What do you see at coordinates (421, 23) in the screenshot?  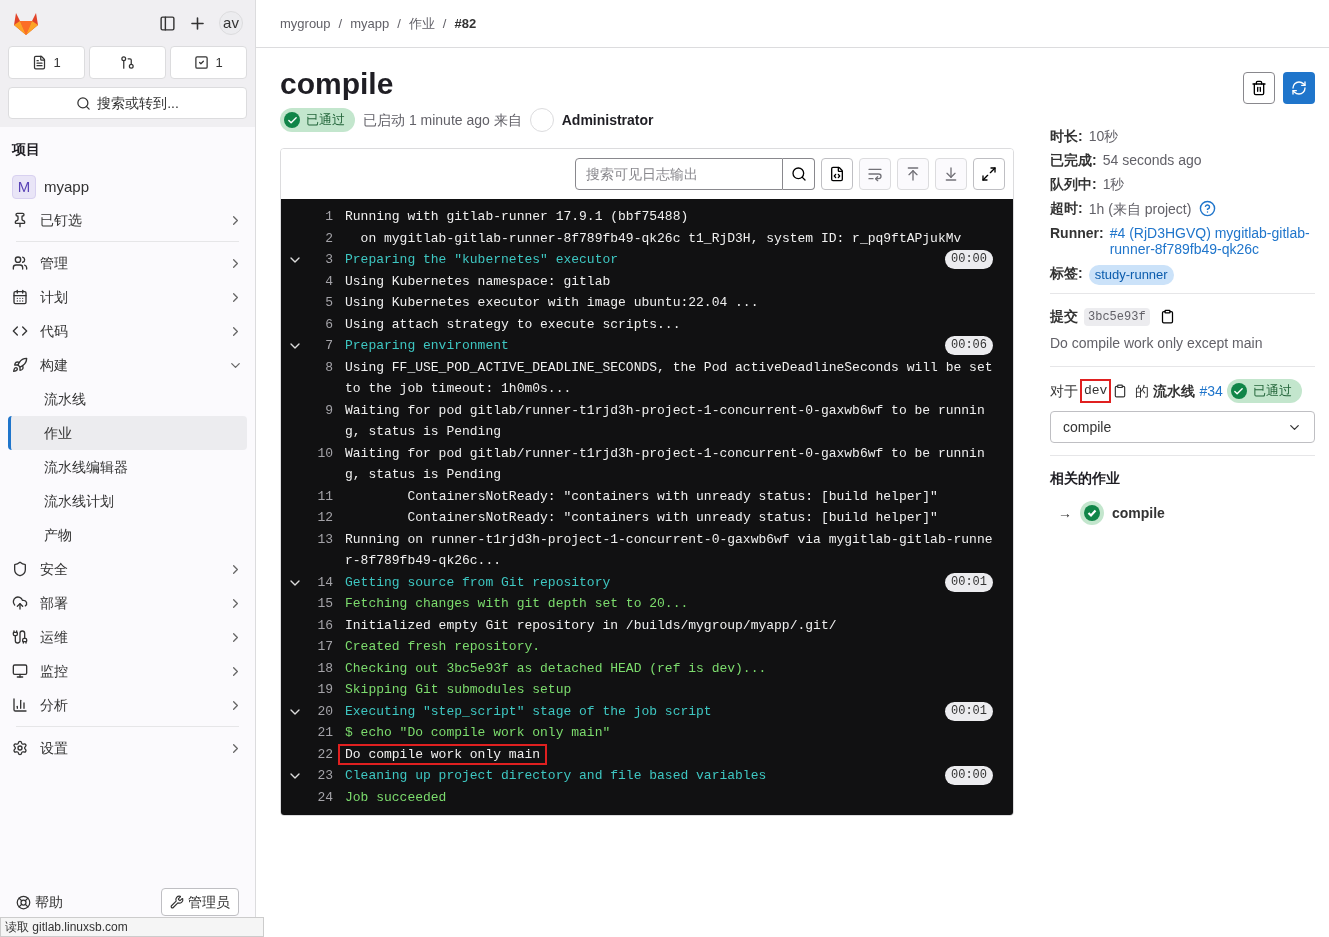 I see `breadcrumb-link: 作业` at bounding box center [421, 23].